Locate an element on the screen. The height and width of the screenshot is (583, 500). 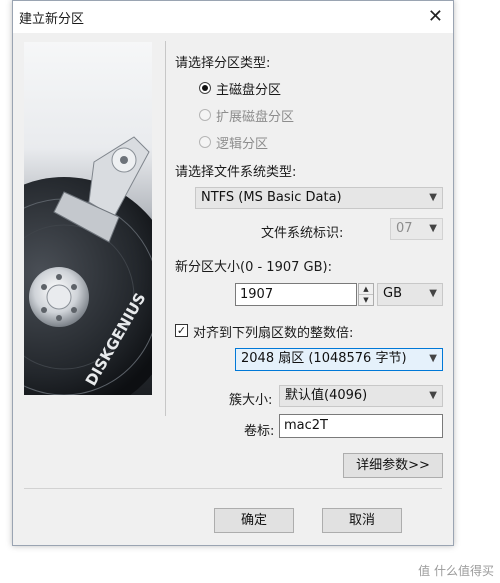
align-checkbox: ✓ is located at coordinates (181, 330).